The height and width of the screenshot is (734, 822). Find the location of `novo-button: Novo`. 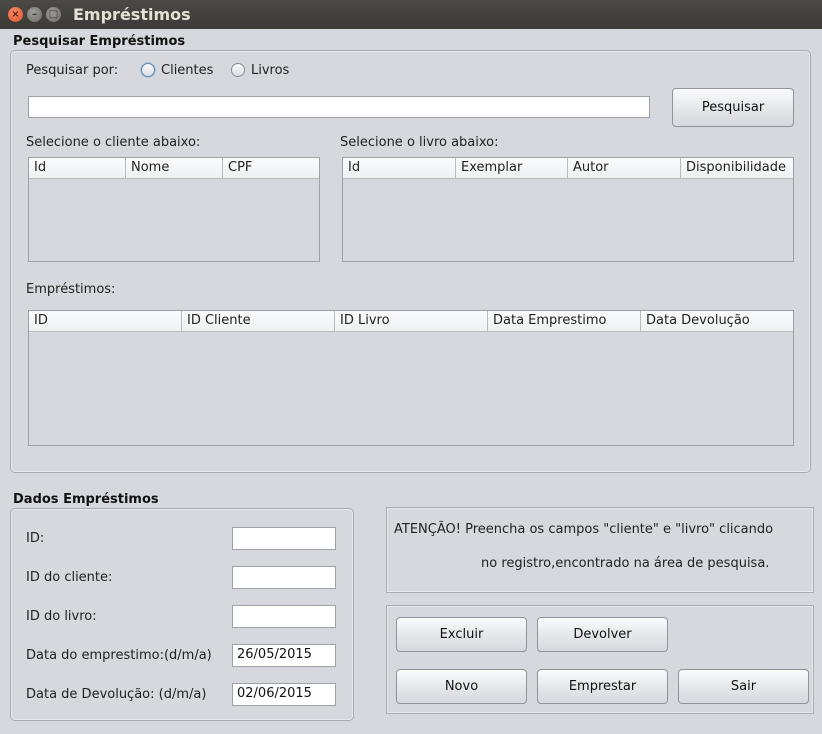

novo-button: Novo is located at coordinates (461, 686).